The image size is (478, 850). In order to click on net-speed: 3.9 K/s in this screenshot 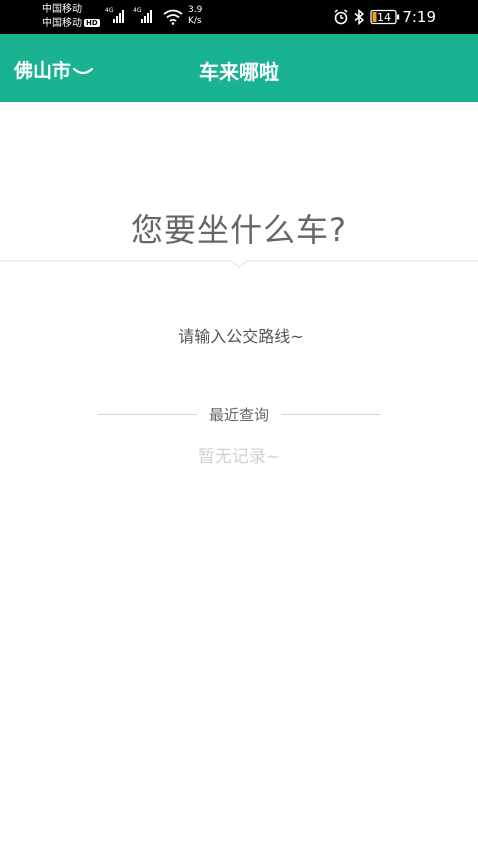, I will do `click(195, 16)`.